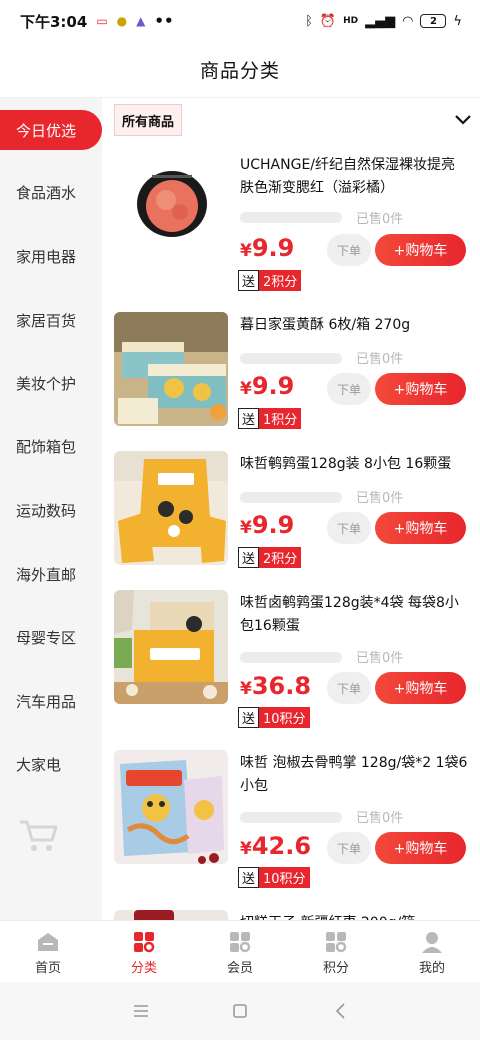  I want to click on points-icon, so click(336, 941).